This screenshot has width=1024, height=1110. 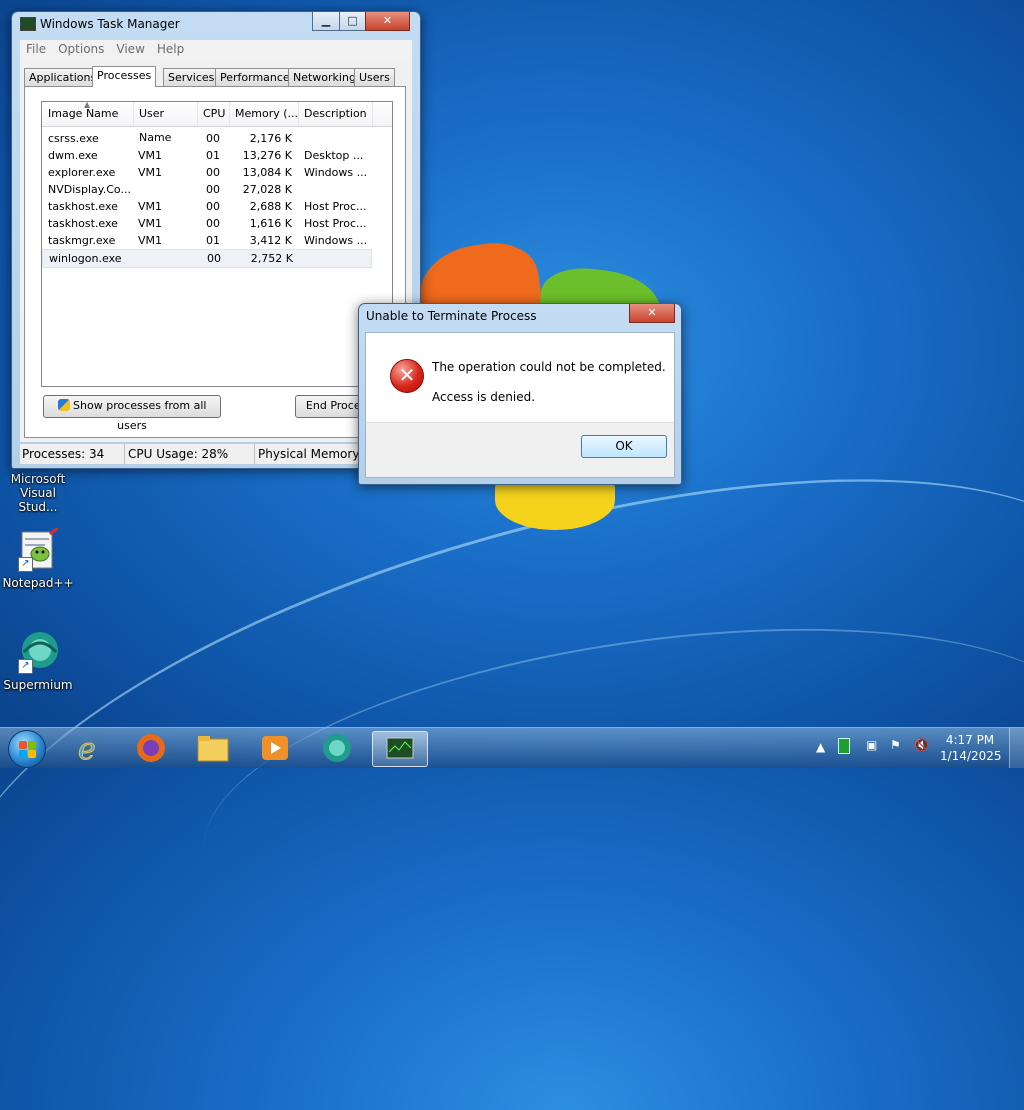 What do you see at coordinates (512, 747) in the screenshot?
I see `taskbar: e ▲ ▣ ⚑ 🔇 4:17 PM 1/14/2025` at bounding box center [512, 747].